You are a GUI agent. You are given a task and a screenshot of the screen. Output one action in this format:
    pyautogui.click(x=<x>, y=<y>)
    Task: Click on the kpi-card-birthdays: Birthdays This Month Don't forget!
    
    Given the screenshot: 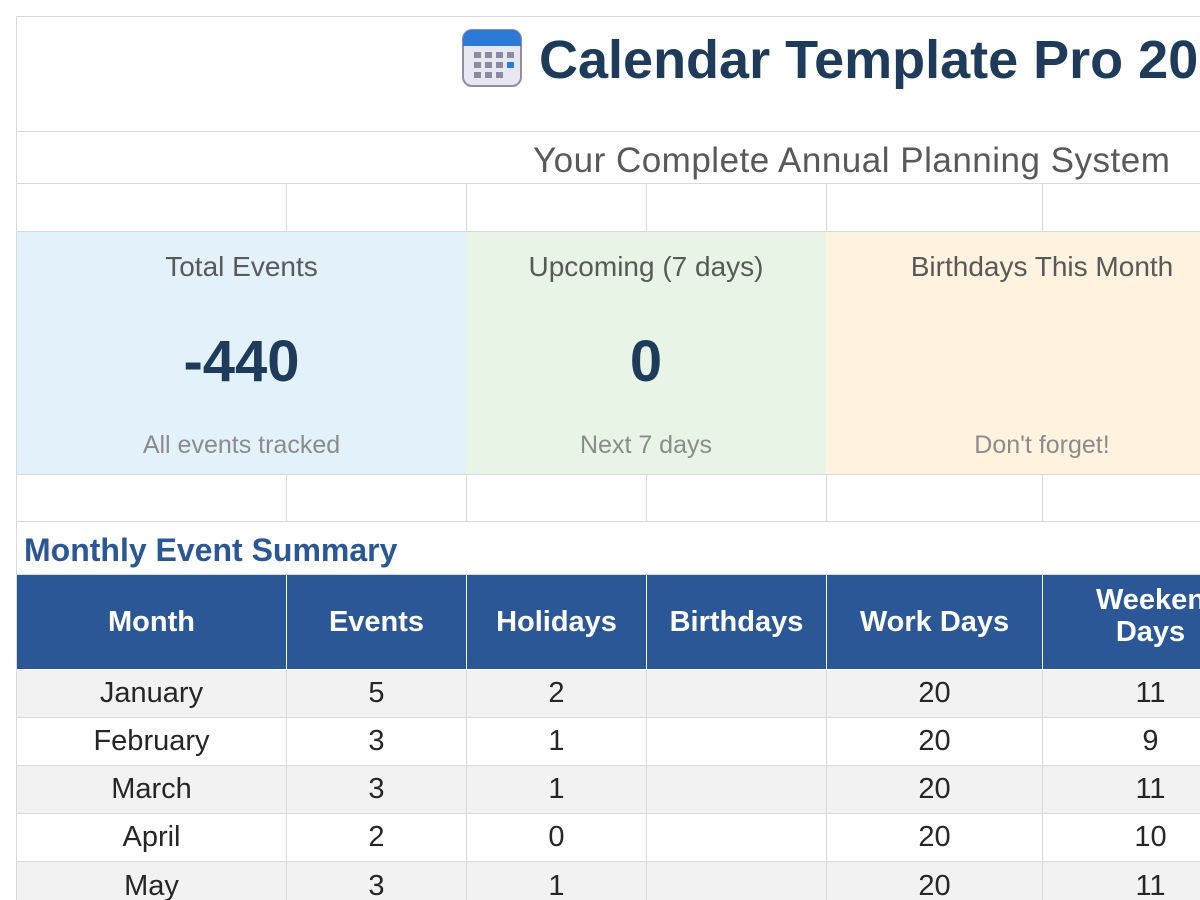 What is the action you would take?
    pyautogui.click(x=1013, y=353)
    